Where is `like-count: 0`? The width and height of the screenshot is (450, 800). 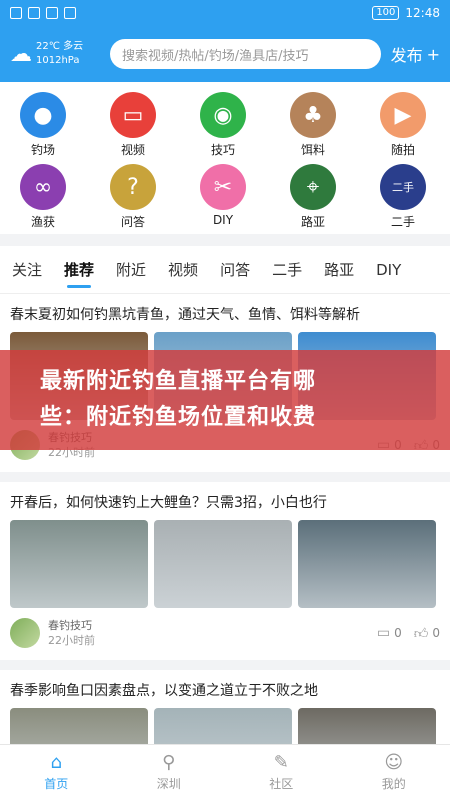 like-count: 0 is located at coordinates (436, 633).